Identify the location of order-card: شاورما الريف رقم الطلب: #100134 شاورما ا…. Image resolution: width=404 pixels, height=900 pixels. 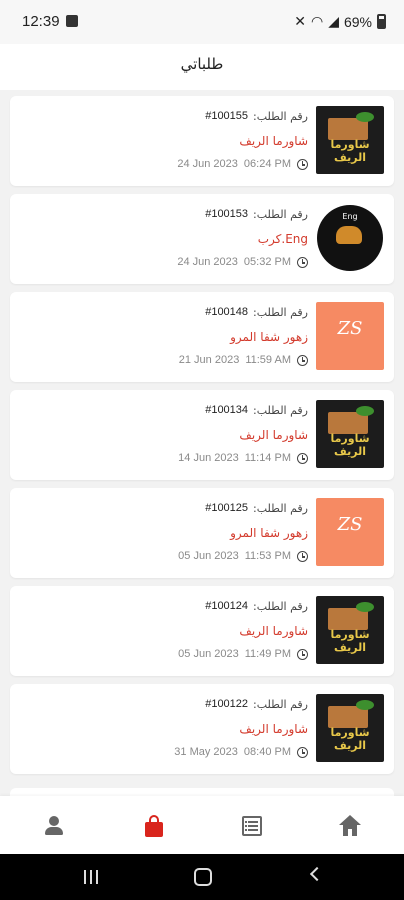
(202, 435).